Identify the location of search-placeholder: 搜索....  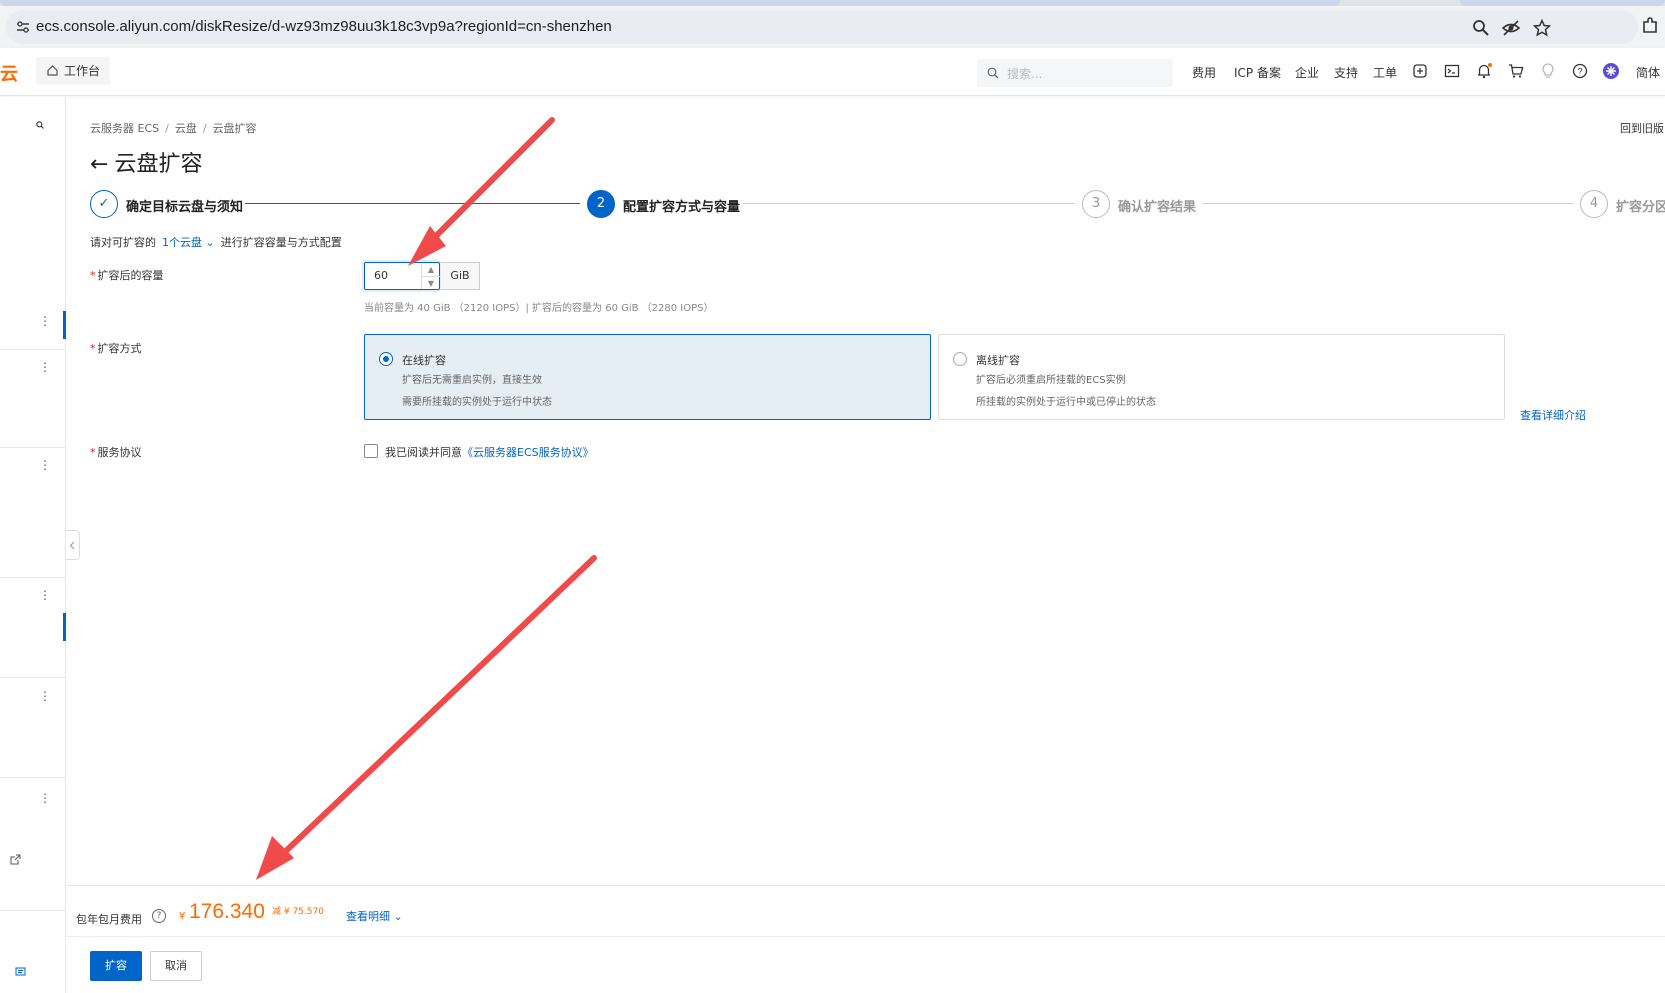
(1025, 74).